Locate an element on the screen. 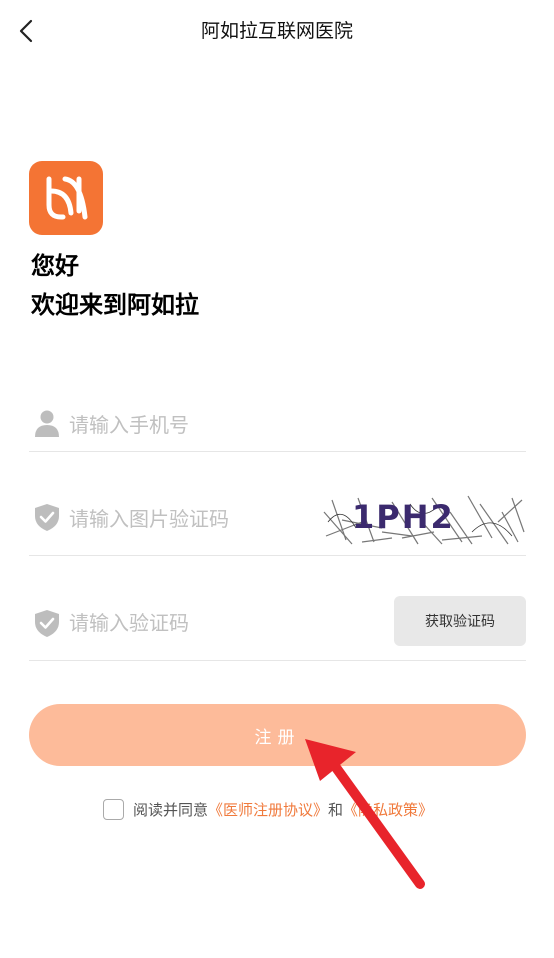  sms-code-field: 获取验证码 is located at coordinates (277, 624).